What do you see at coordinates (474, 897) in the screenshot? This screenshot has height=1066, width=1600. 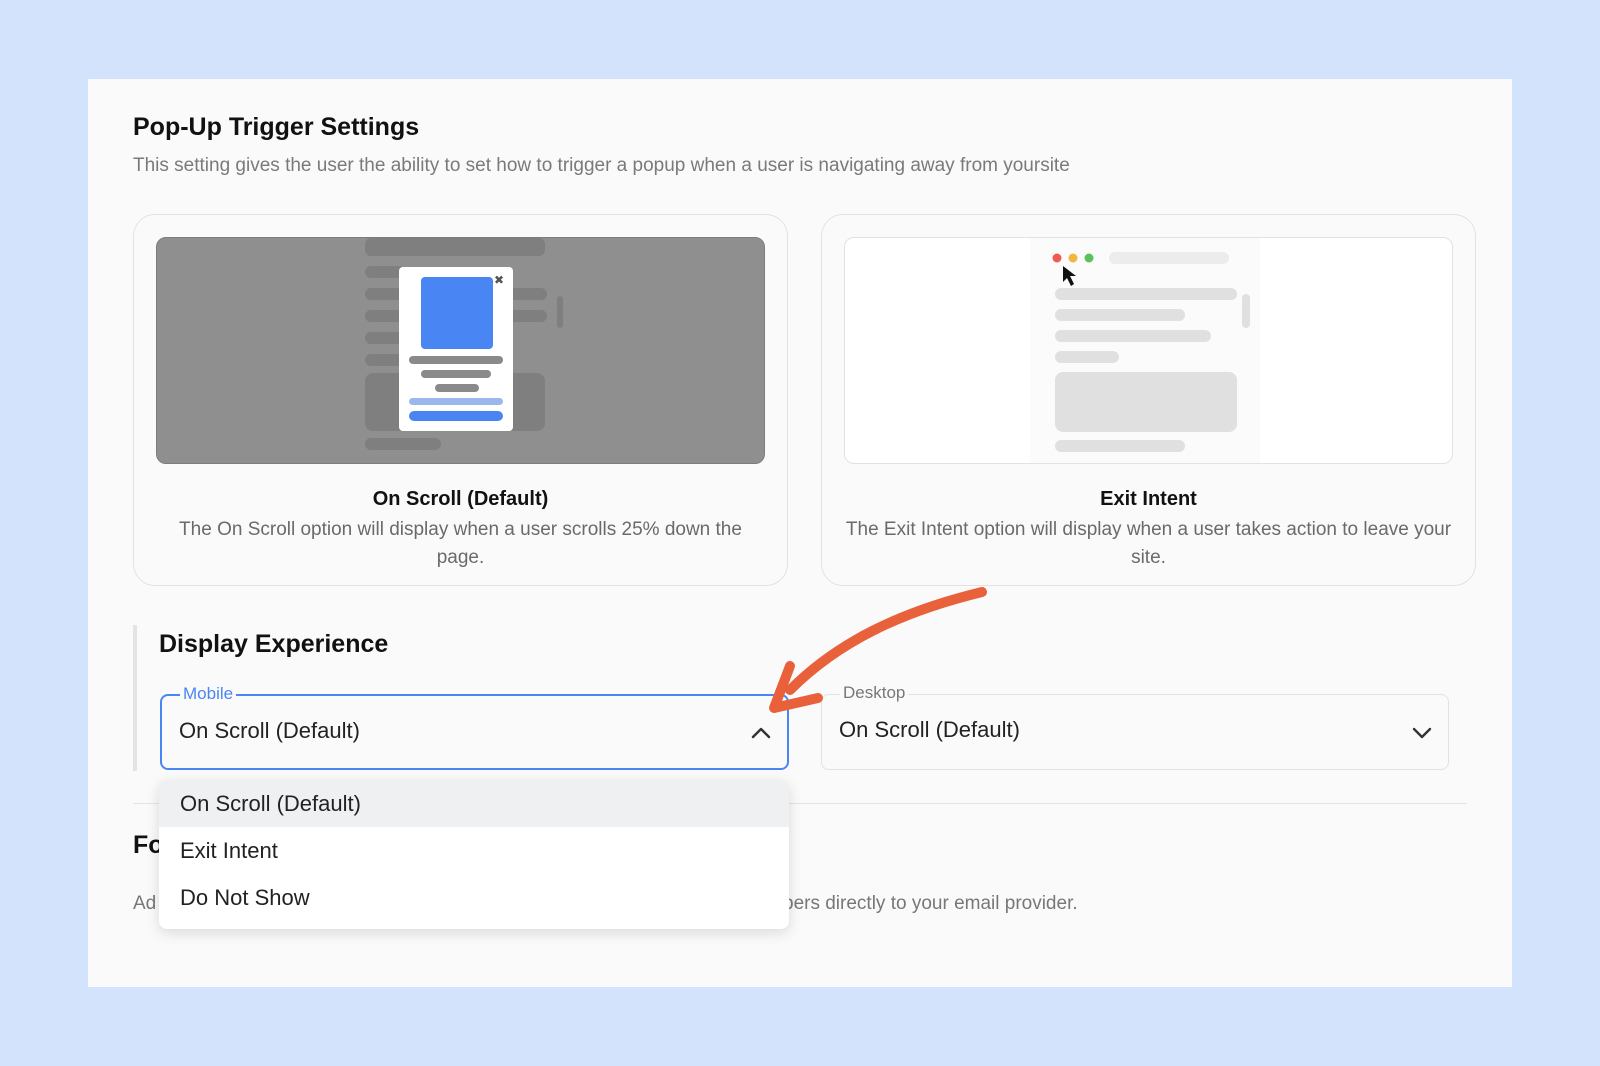 I see `dropdown-option-do-not-show: Do Not Show` at bounding box center [474, 897].